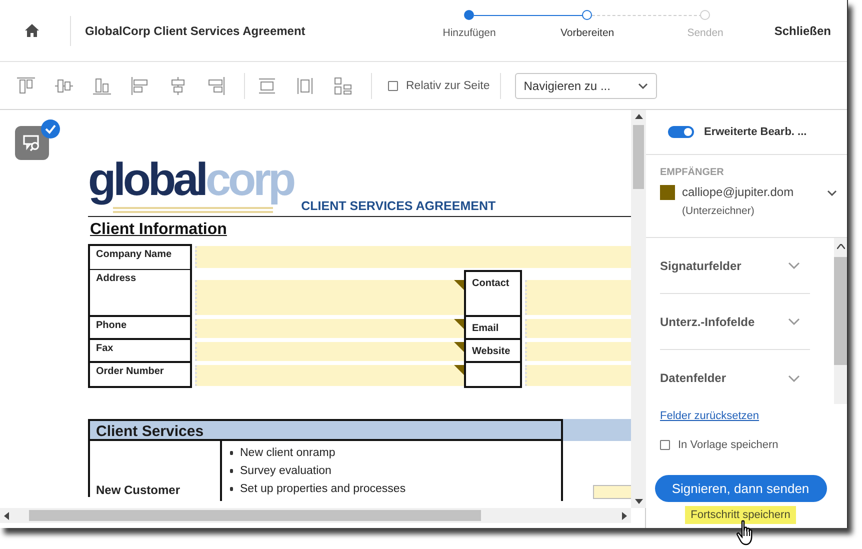 Image resolution: width=862 pixels, height=549 pixels. Describe the element at coordinates (735, 322) in the screenshot. I see `accordion-header: Unterz.-Infofelde` at that location.